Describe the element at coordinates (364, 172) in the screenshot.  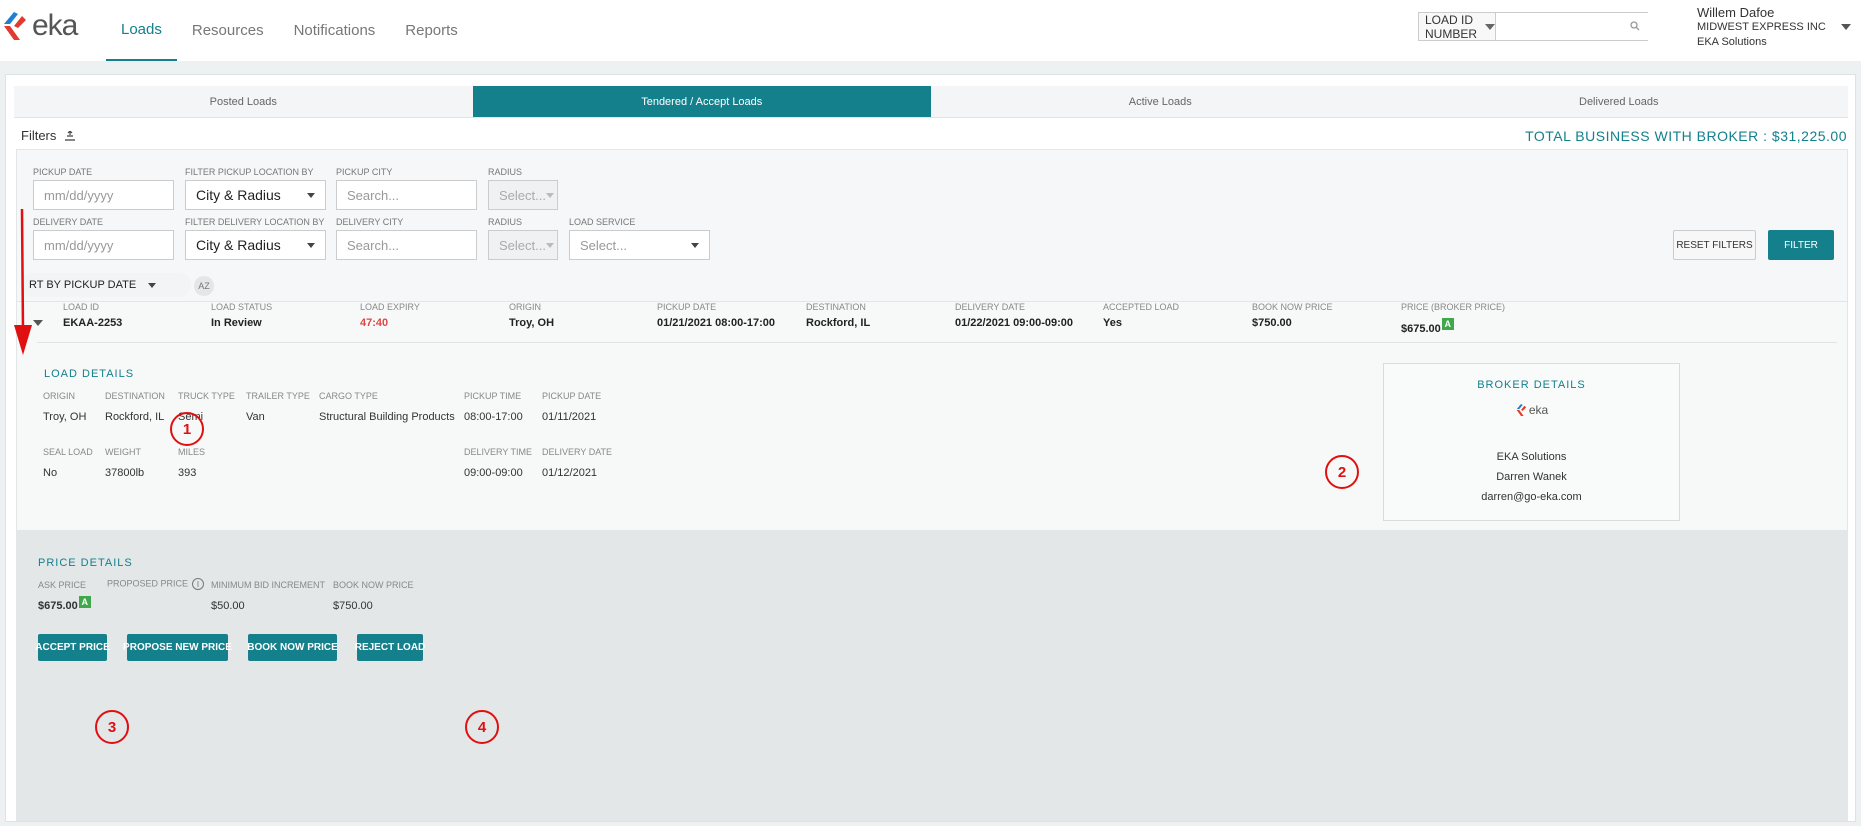
I see `pickup-city-label: PICKUP CITY` at that location.